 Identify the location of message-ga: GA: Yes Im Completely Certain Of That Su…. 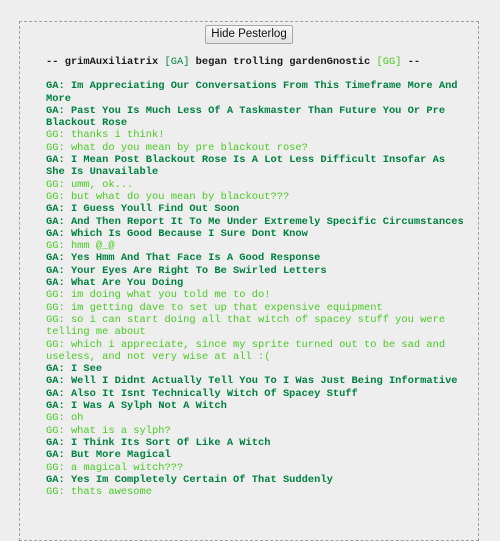
(189, 479).